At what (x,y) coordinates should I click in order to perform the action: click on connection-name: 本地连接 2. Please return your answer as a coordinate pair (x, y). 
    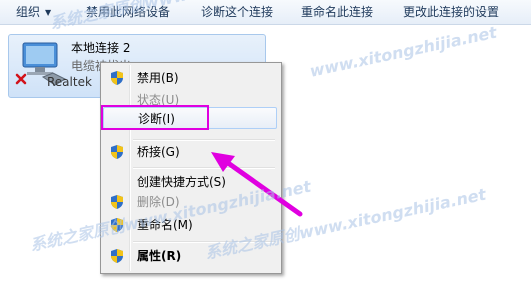
    Looking at the image, I should click on (101, 48).